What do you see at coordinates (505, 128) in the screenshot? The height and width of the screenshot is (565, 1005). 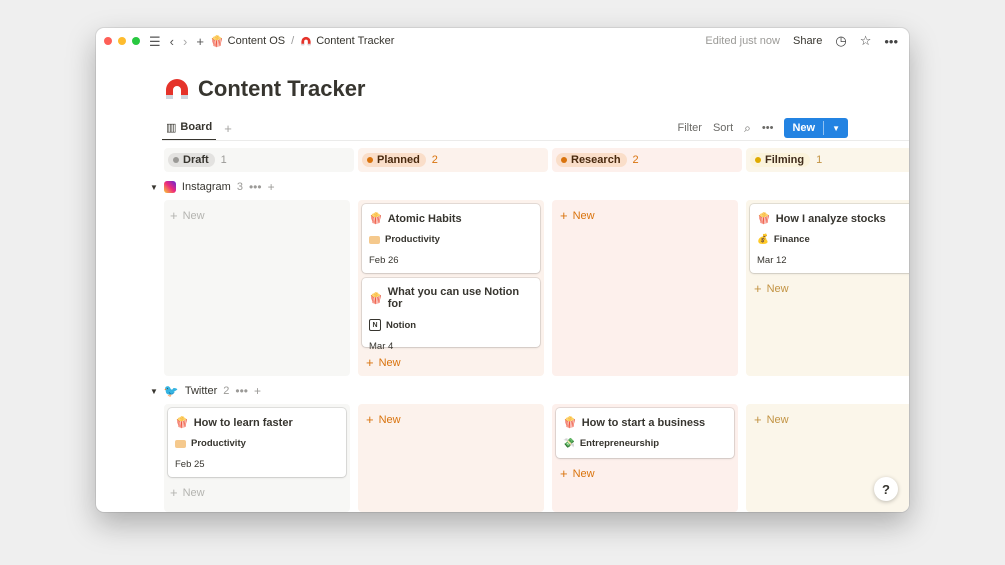 I see `view-bar: ▥ Board + Filter Sort ⌕ ••• New ▼` at bounding box center [505, 128].